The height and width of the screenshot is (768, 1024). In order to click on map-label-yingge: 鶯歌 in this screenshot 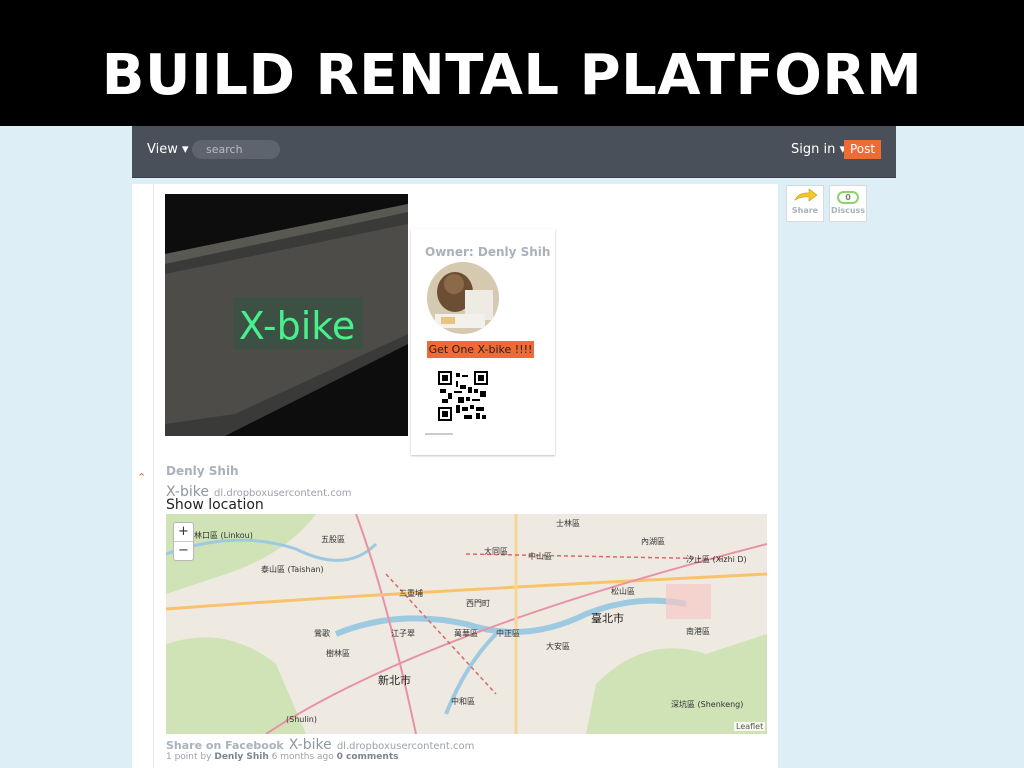, I will do `click(322, 633)`.